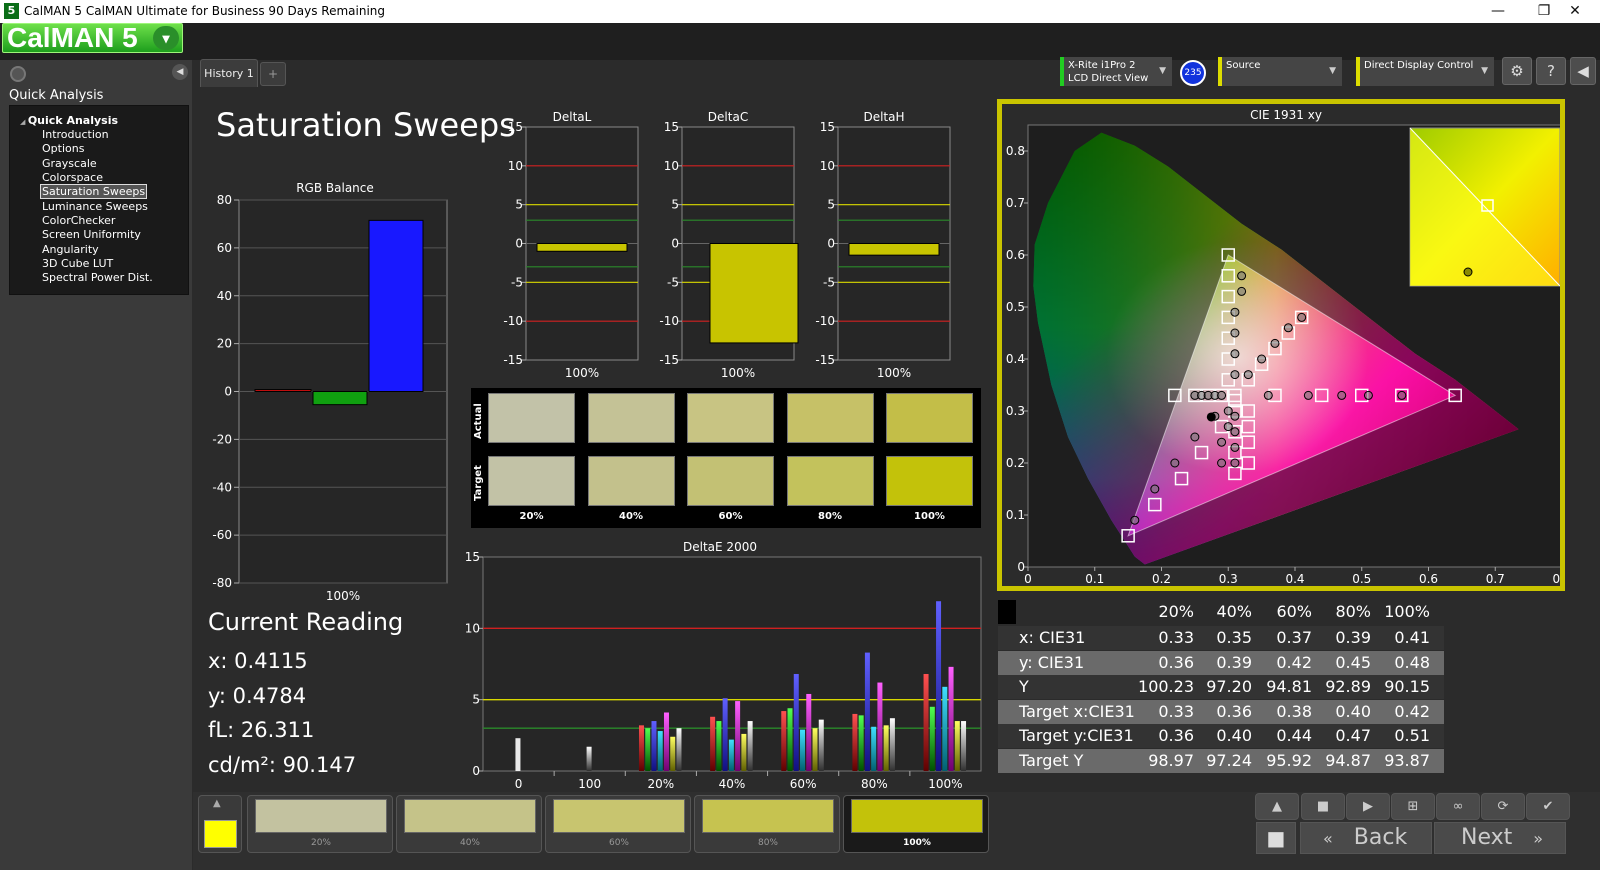 This screenshot has width=1600, height=870. Describe the element at coordinates (517, 282) in the screenshot. I see `delta-y-tick-label: -5` at that location.